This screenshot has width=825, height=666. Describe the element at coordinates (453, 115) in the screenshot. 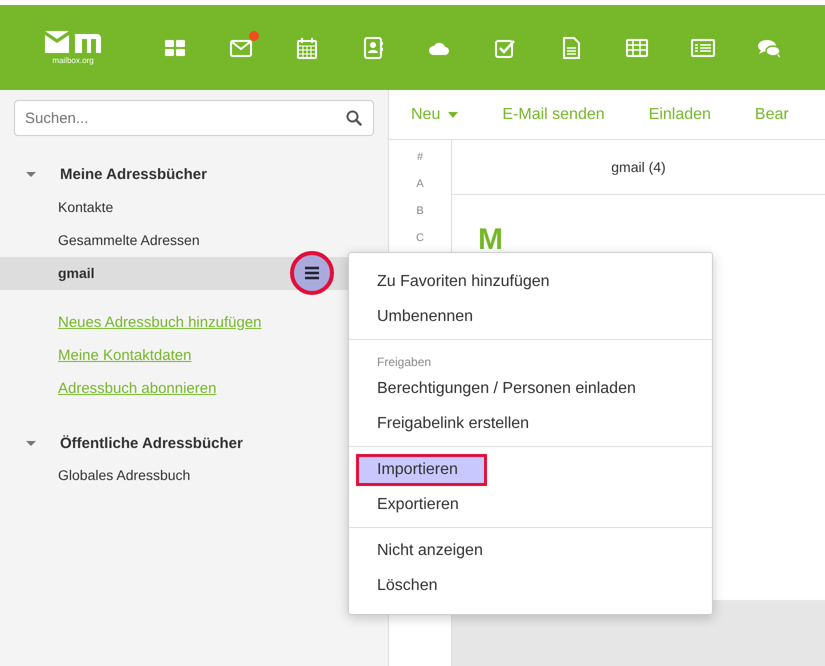

I see `caret-icon` at that location.